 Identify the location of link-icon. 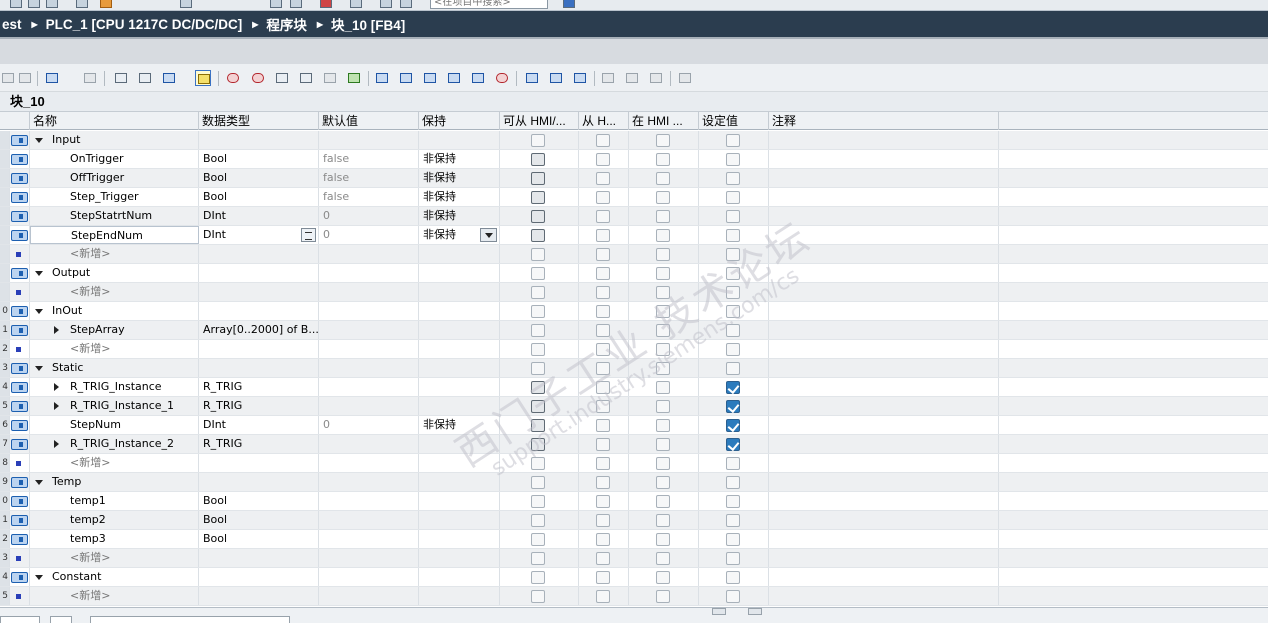
(608, 78).